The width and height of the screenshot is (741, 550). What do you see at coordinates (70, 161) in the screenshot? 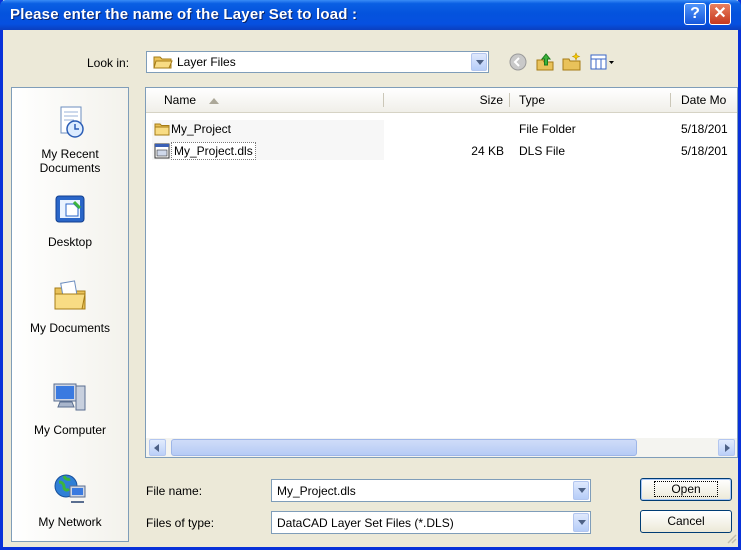
I see `place-label: My Recent Documents` at bounding box center [70, 161].